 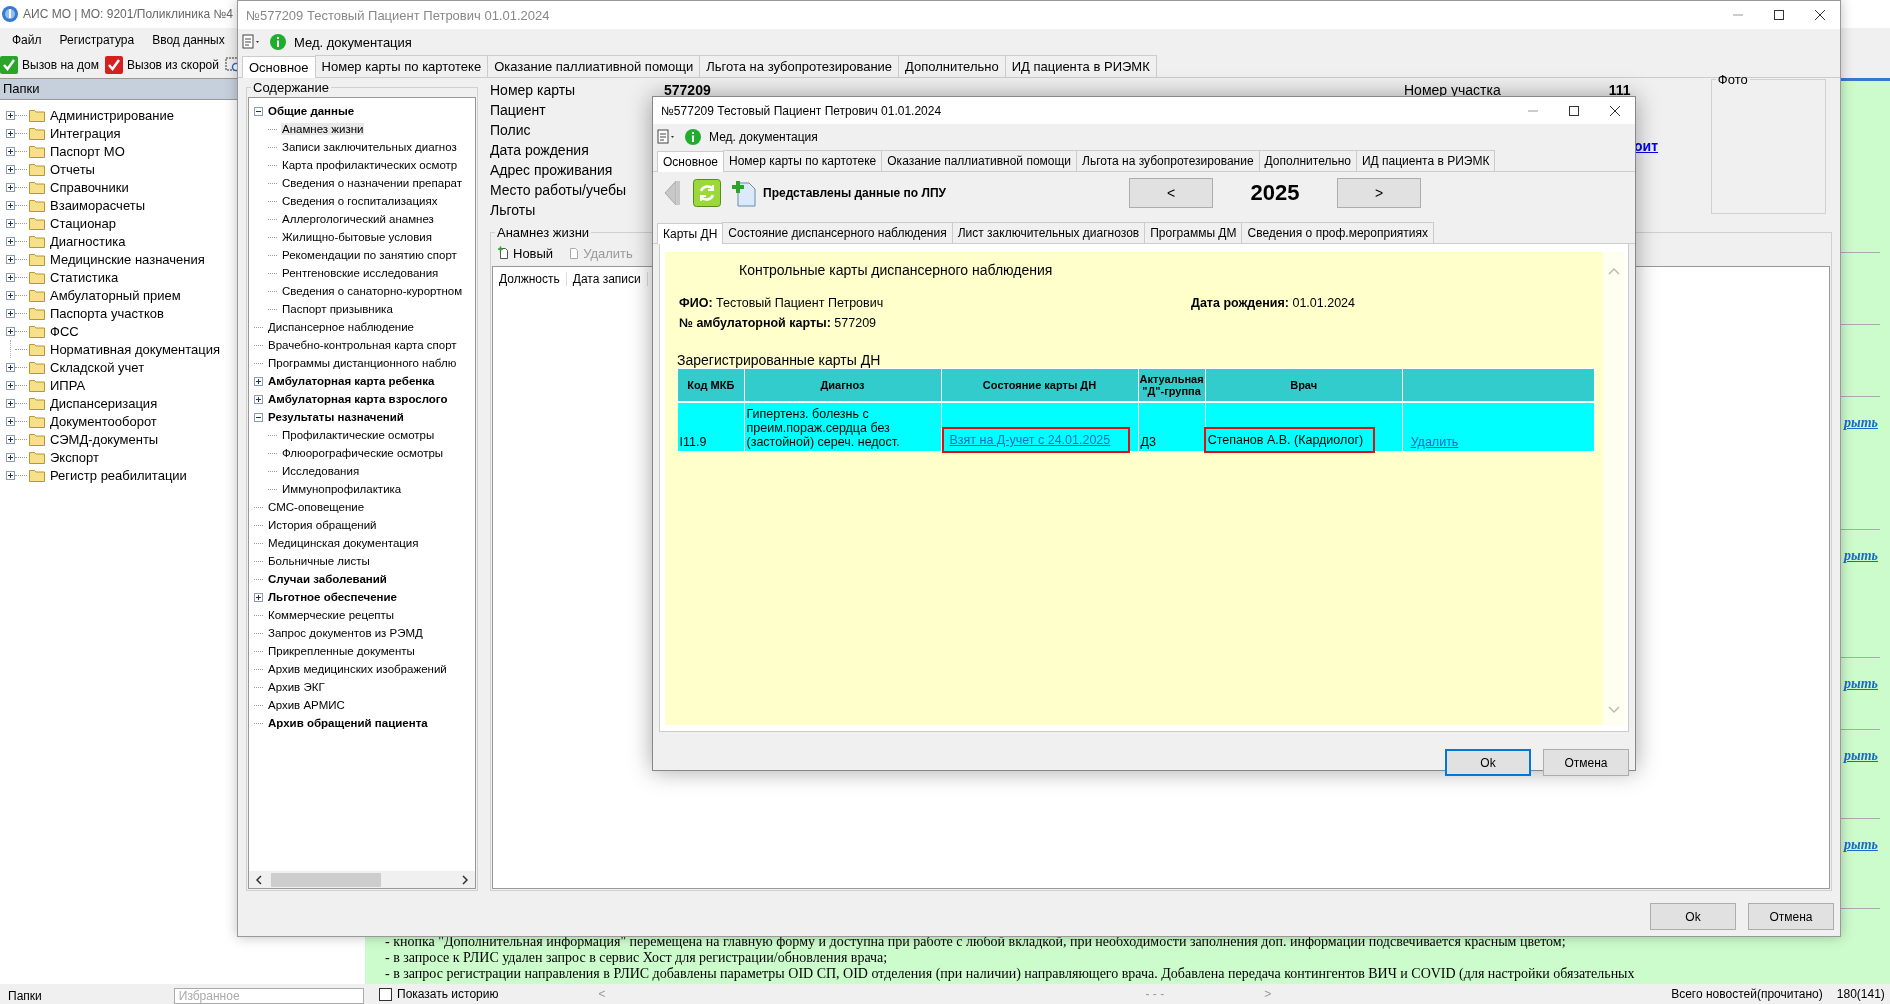 What do you see at coordinates (465, 879) in the screenshot?
I see `scroll-right-icon` at bounding box center [465, 879].